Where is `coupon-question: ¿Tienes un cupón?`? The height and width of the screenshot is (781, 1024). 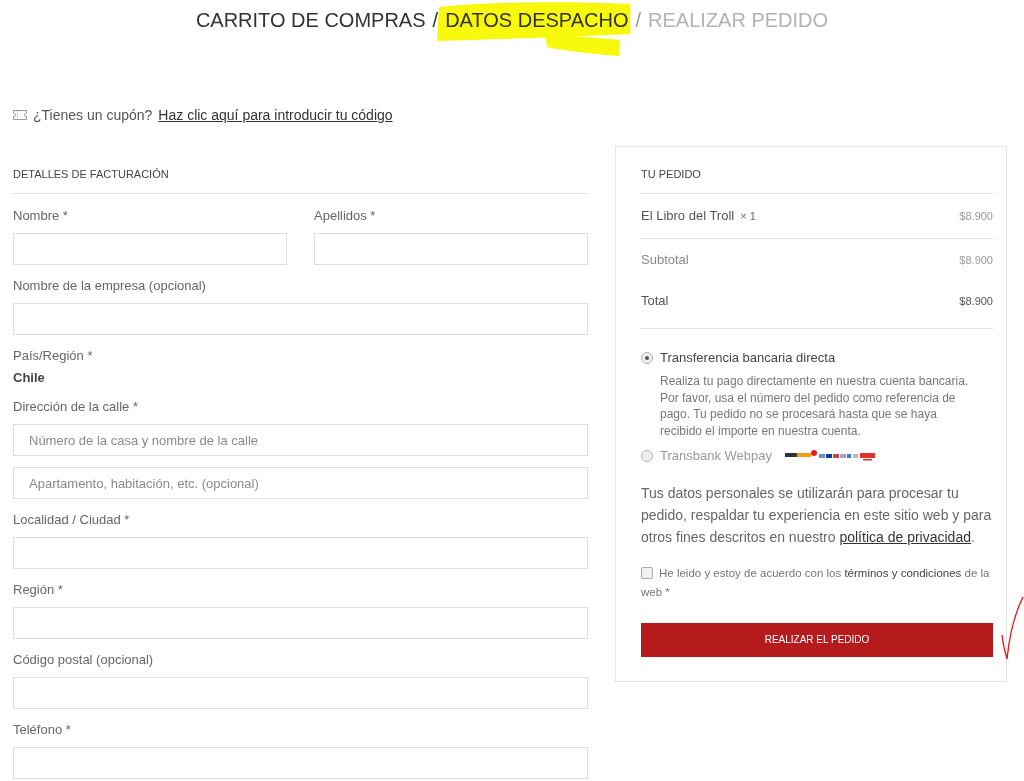 coupon-question: ¿Tienes un cupón? is located at coordinates (93, 115).